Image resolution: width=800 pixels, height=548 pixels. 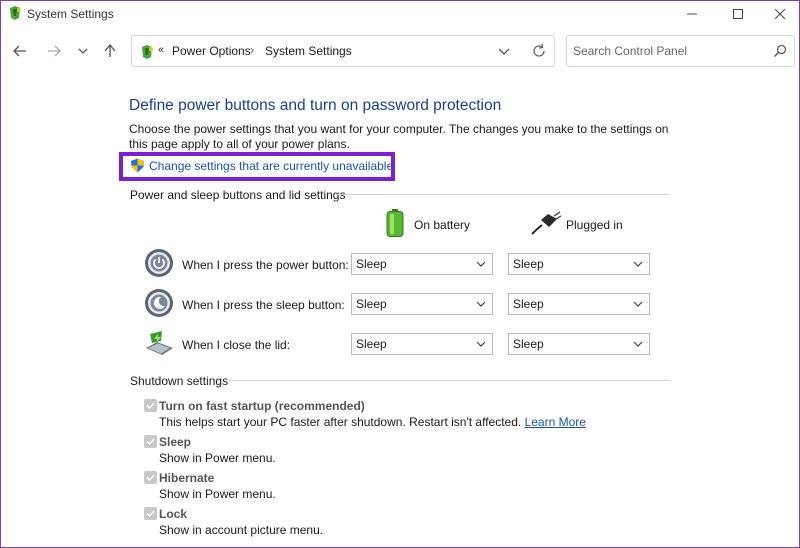 I want to click on up-button, so click(x=110, y=51).